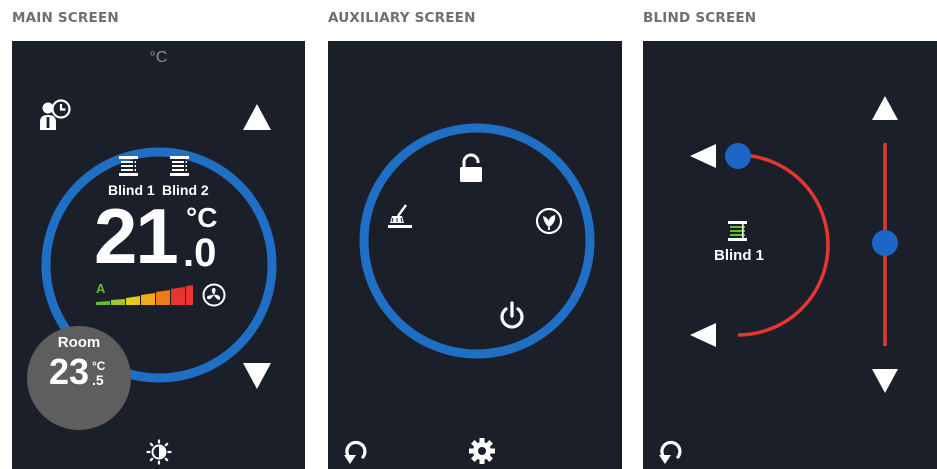 This screenshot has width=937, height=469. I want to click on blind-label: Blind 1, so click(738, 255).